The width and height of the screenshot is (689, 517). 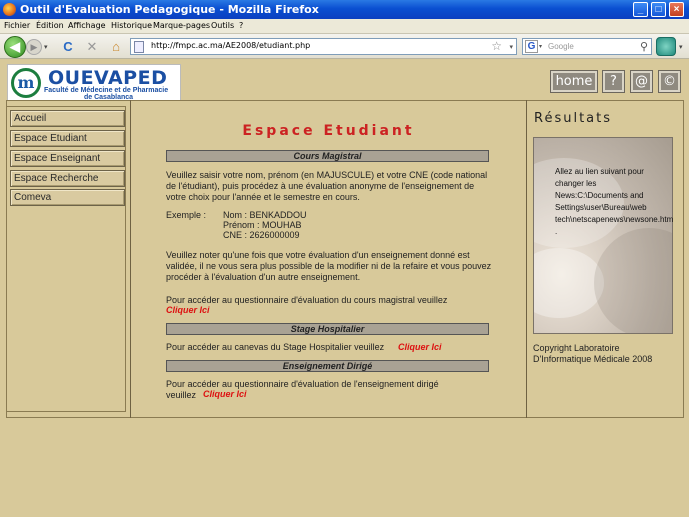 I want to click on contact-button: @, so click(x=641, y=81).